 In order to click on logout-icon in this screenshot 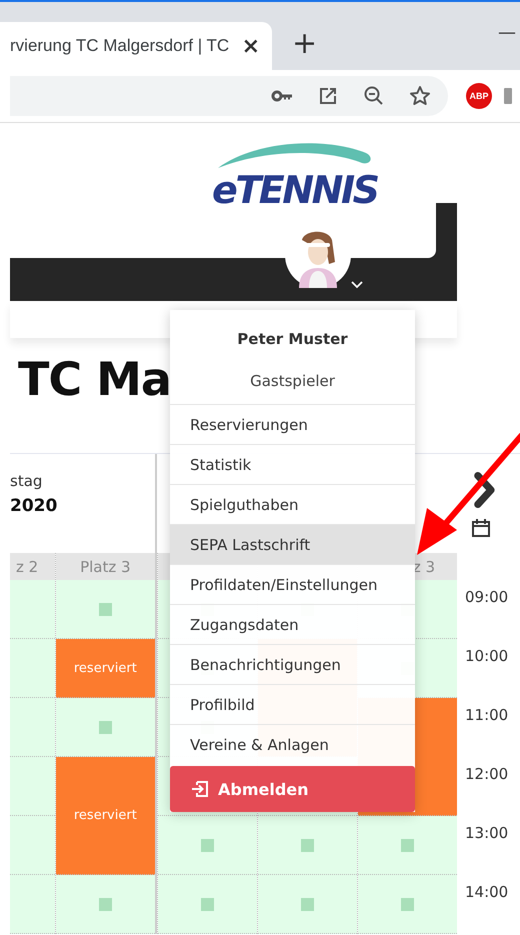, I will do `click(200, 789)`.